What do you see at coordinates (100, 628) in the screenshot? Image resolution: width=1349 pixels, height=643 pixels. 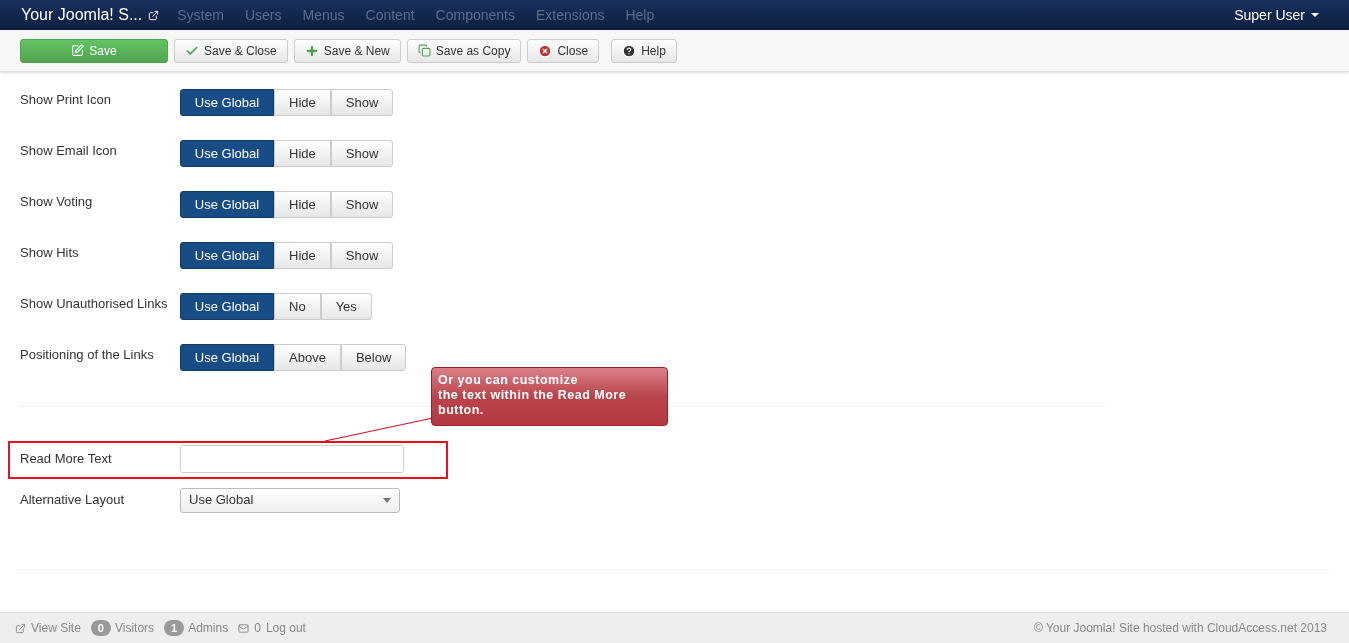 I see `count-badge: 0` at bounding box center [100, 628].